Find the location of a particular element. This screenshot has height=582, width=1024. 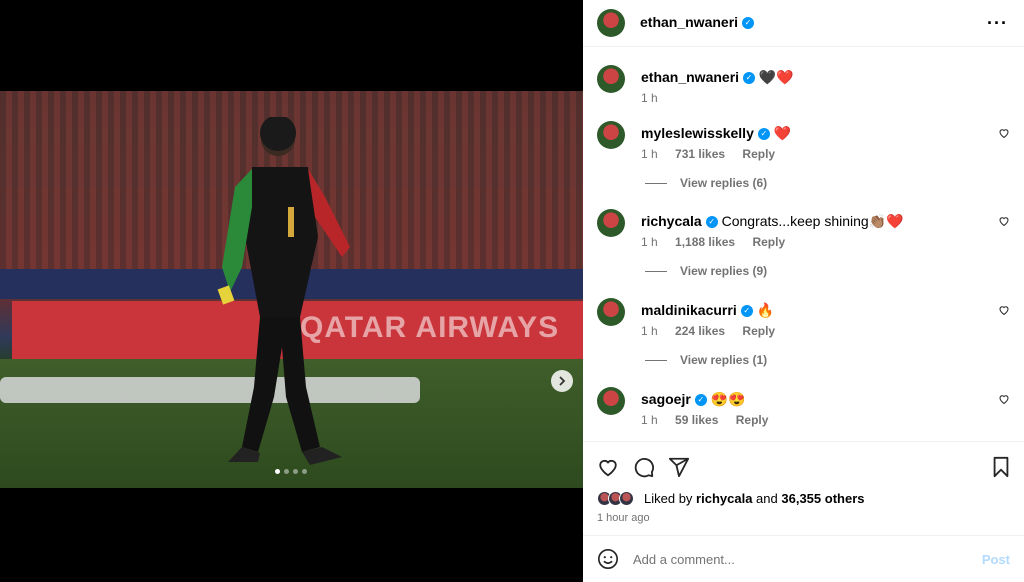

bookmark-icon is located at coordinates (1001, 467).